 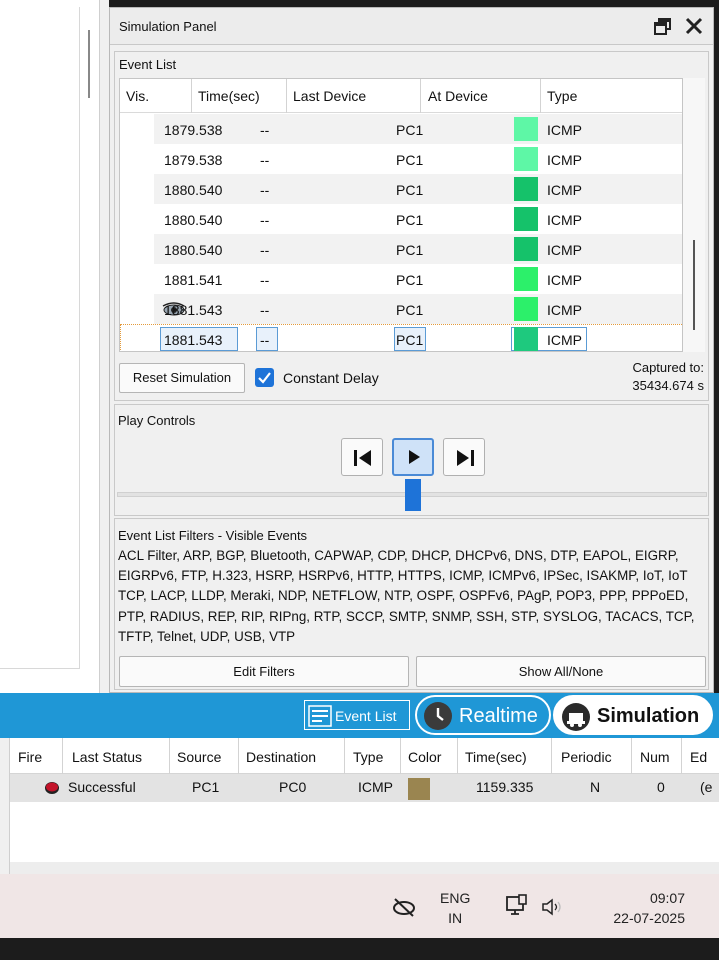 I want to click on col-at-device: At Device, so click(x=458, y=96).